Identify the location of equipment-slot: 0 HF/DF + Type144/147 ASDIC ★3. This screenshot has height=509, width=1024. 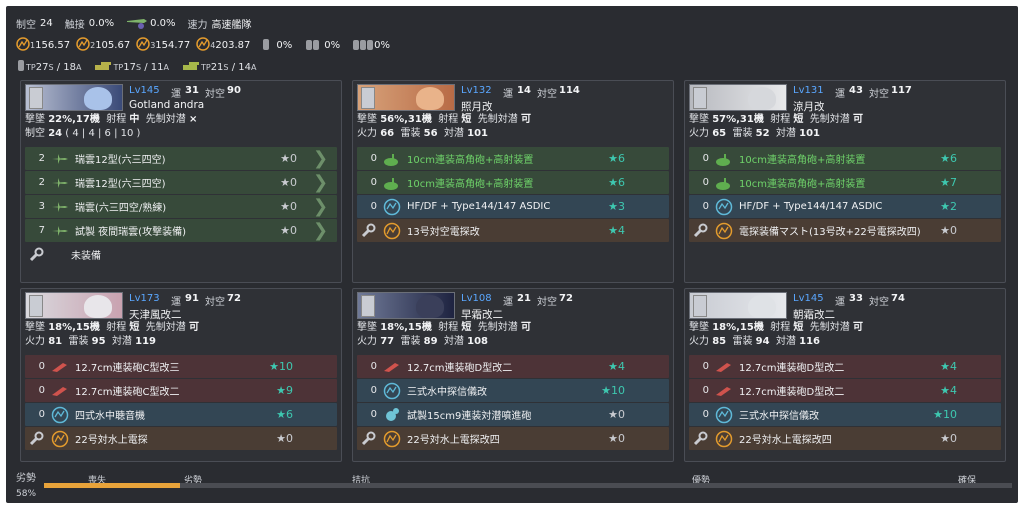
(513, 206).